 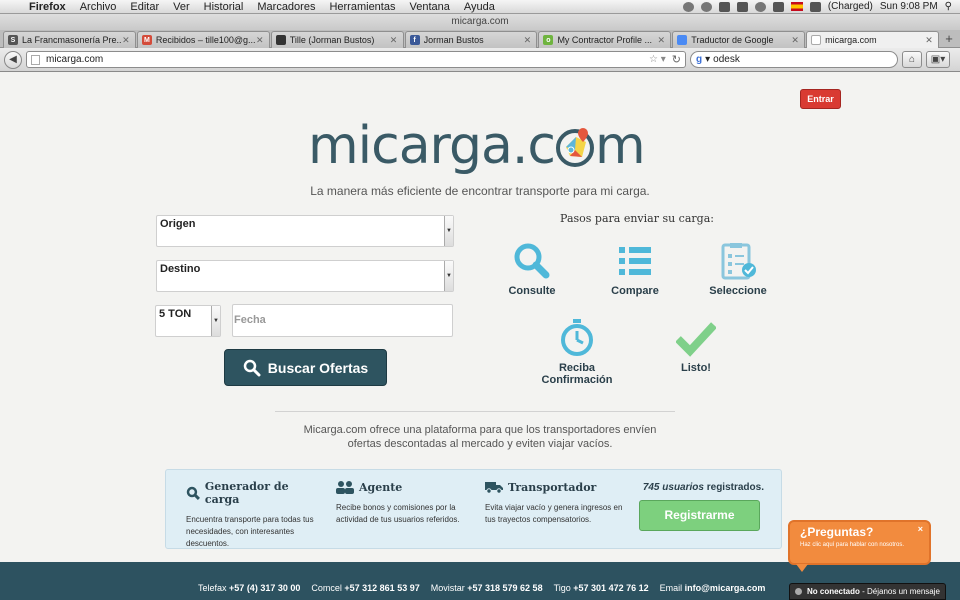 What do you see at coordinates (144, 7) in the screenshot?
I see `menu-editar: Editar` at bounding box center [144, 7].